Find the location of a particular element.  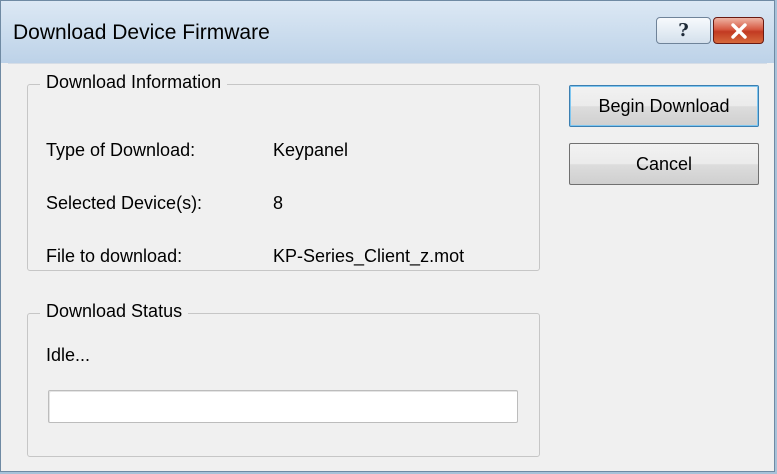

download-status-legend: Download Status is located at coordinates (114, 311).